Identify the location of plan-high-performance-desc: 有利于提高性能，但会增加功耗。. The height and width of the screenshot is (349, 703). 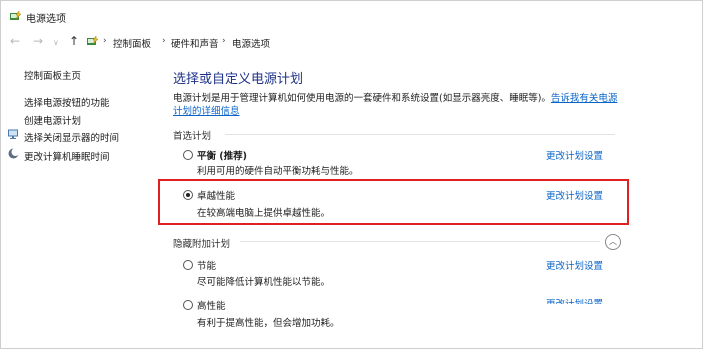
(268, 323).